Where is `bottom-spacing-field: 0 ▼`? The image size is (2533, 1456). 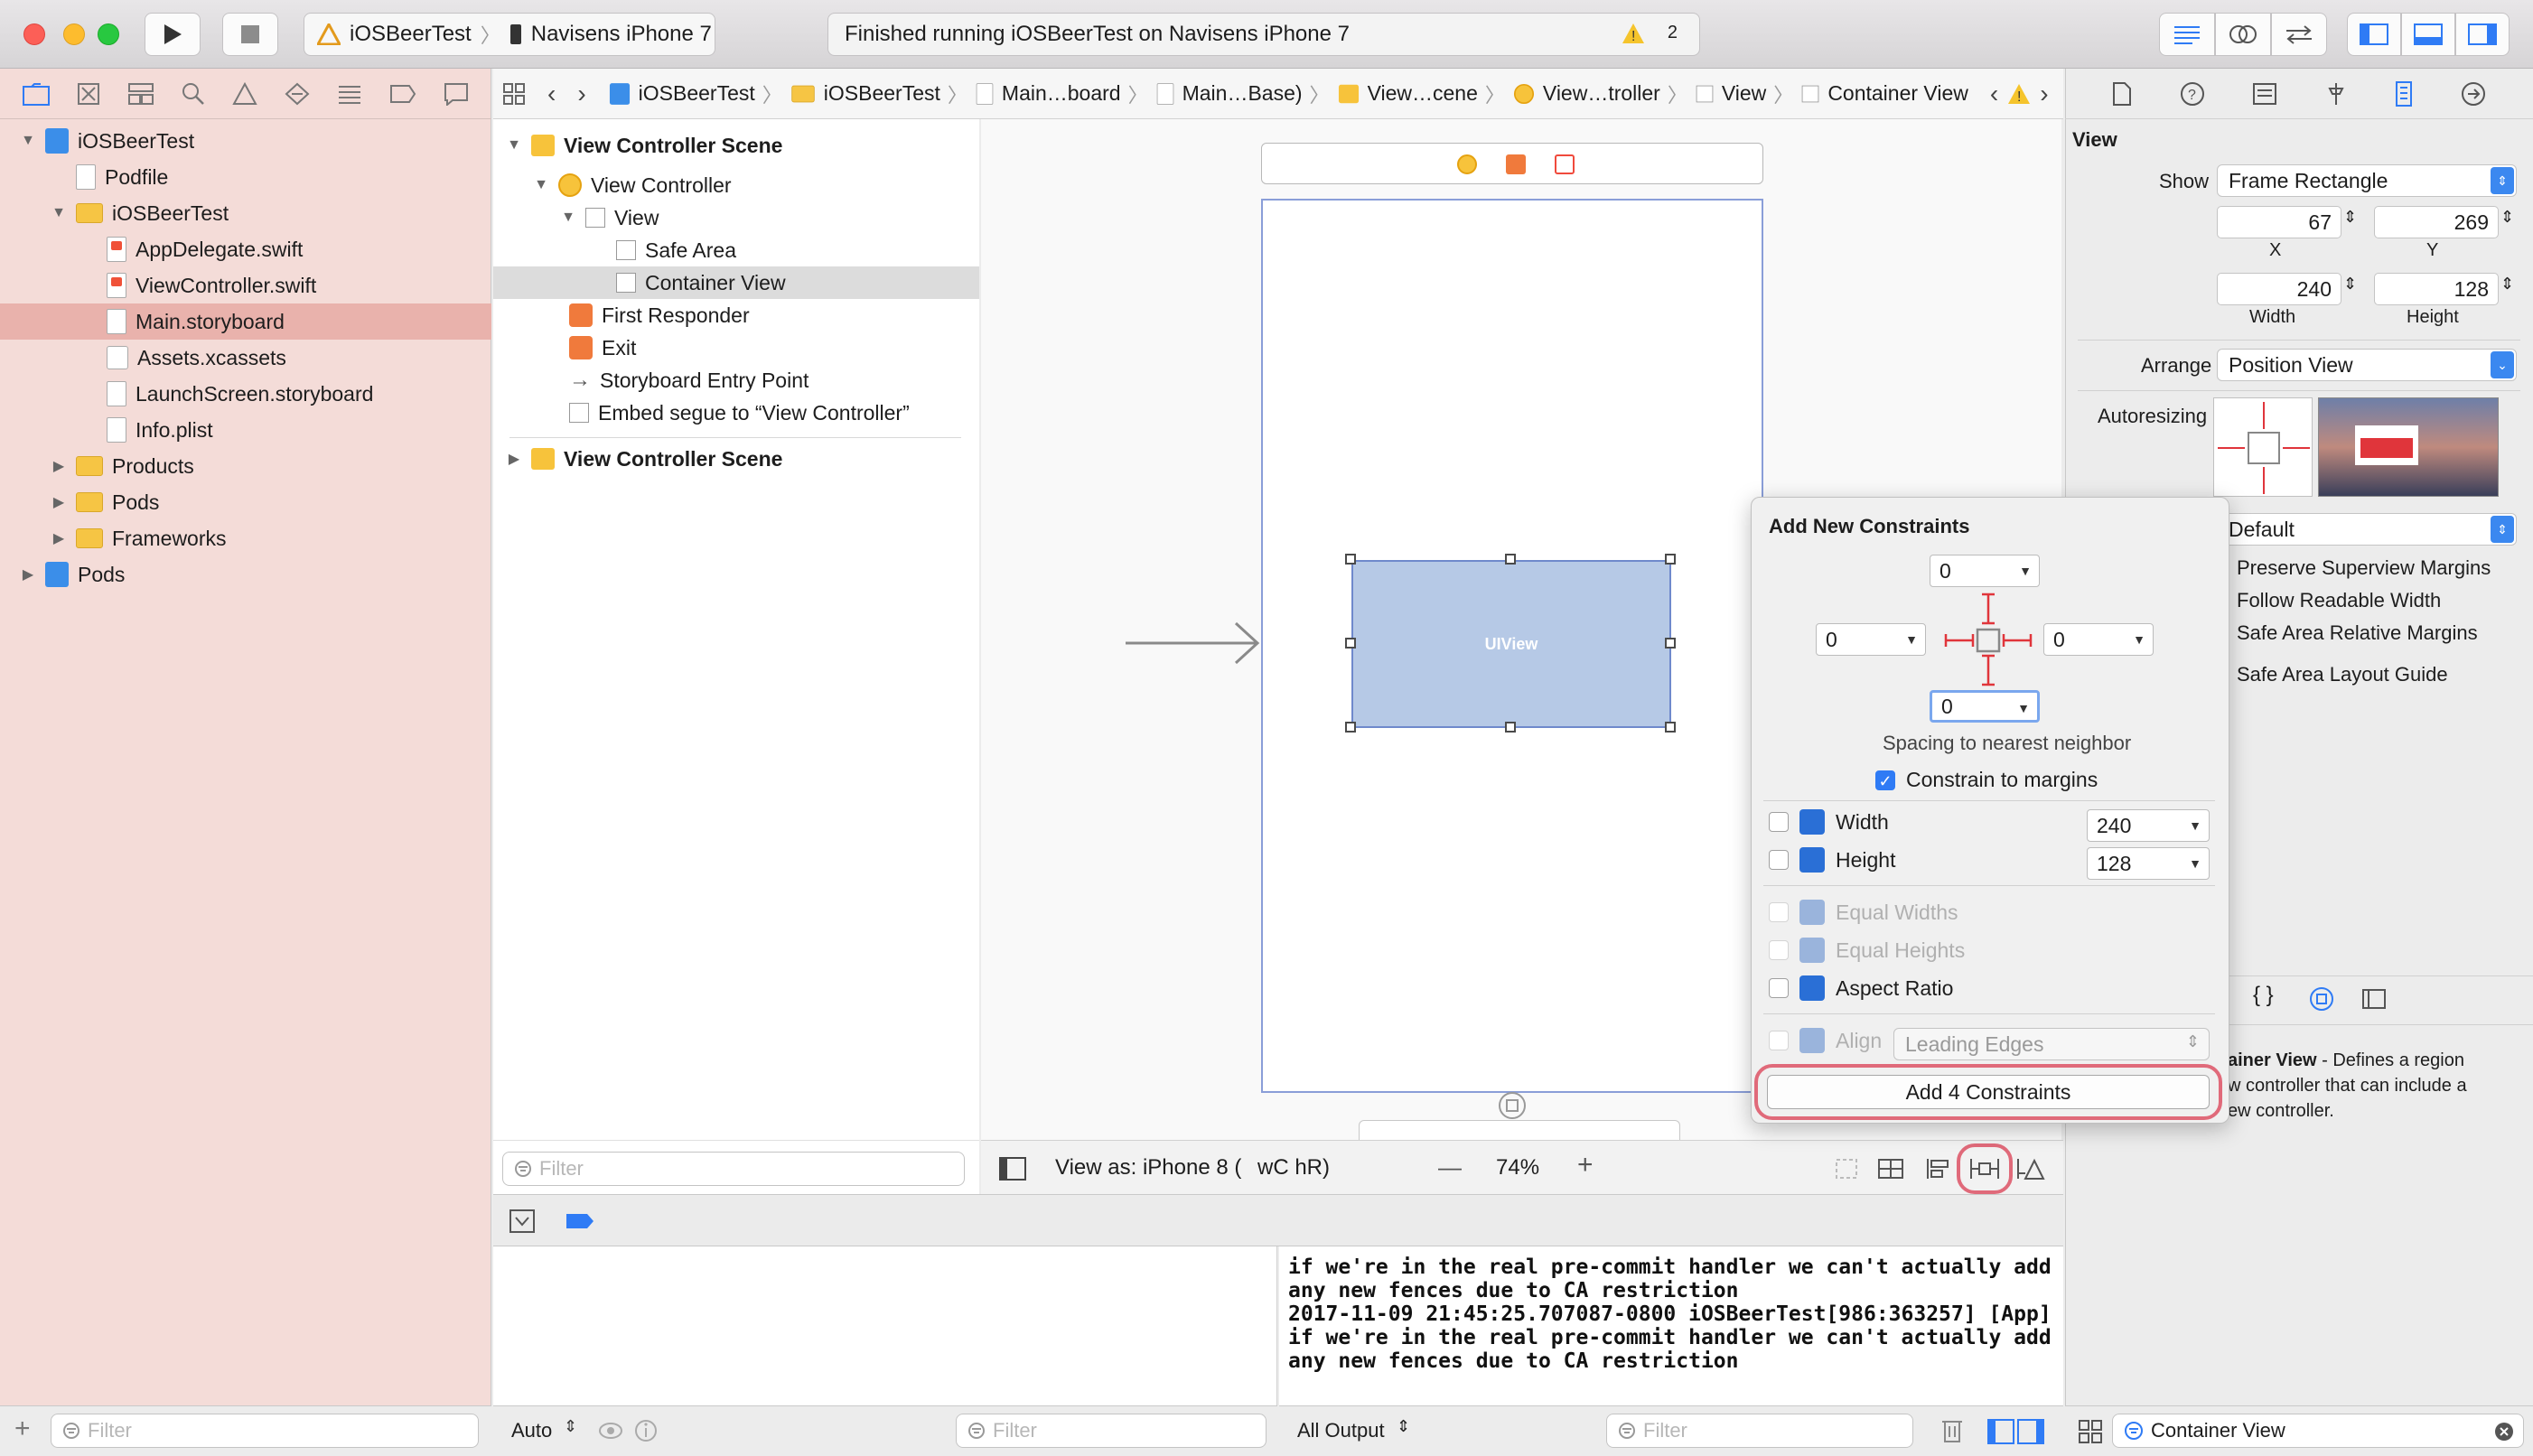 bottom-spacing-field: 0 ▼ is located at coordinates (1985, 707).